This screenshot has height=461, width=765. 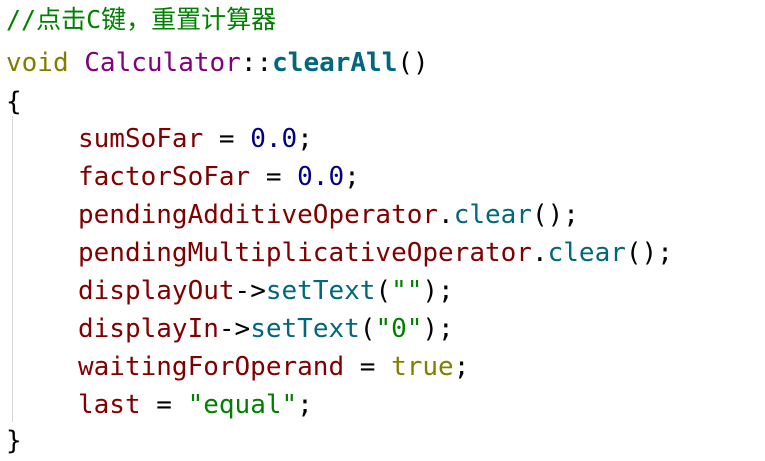 What do you see at coordinates (407, 291) in the screenshot?
I see `code-token: ""` at bounding box center [407, 291].